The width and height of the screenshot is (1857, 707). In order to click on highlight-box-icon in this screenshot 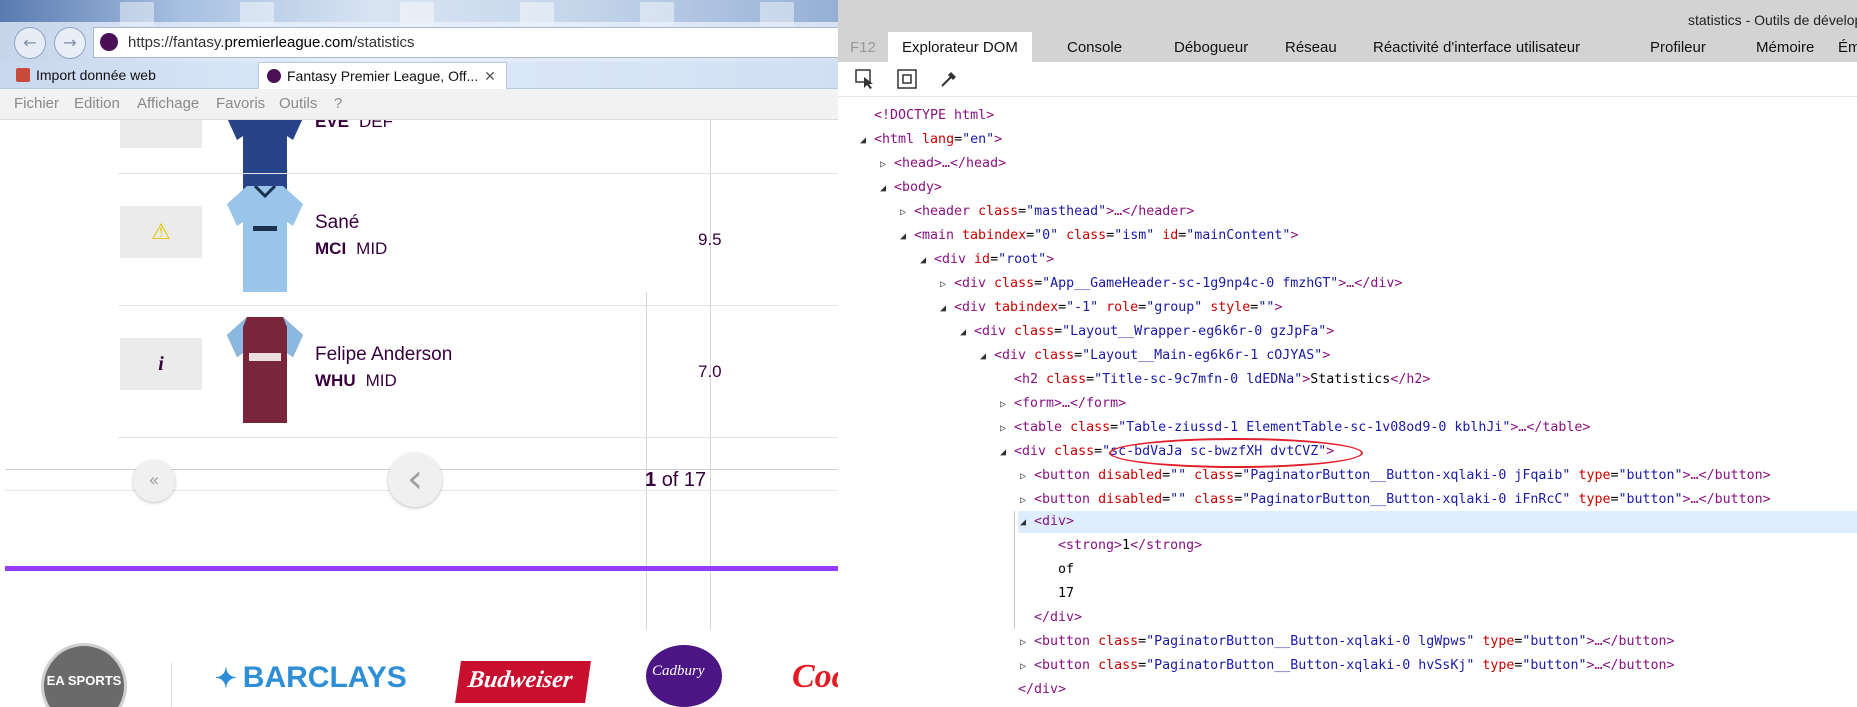, I will do `click(907, 79)`.